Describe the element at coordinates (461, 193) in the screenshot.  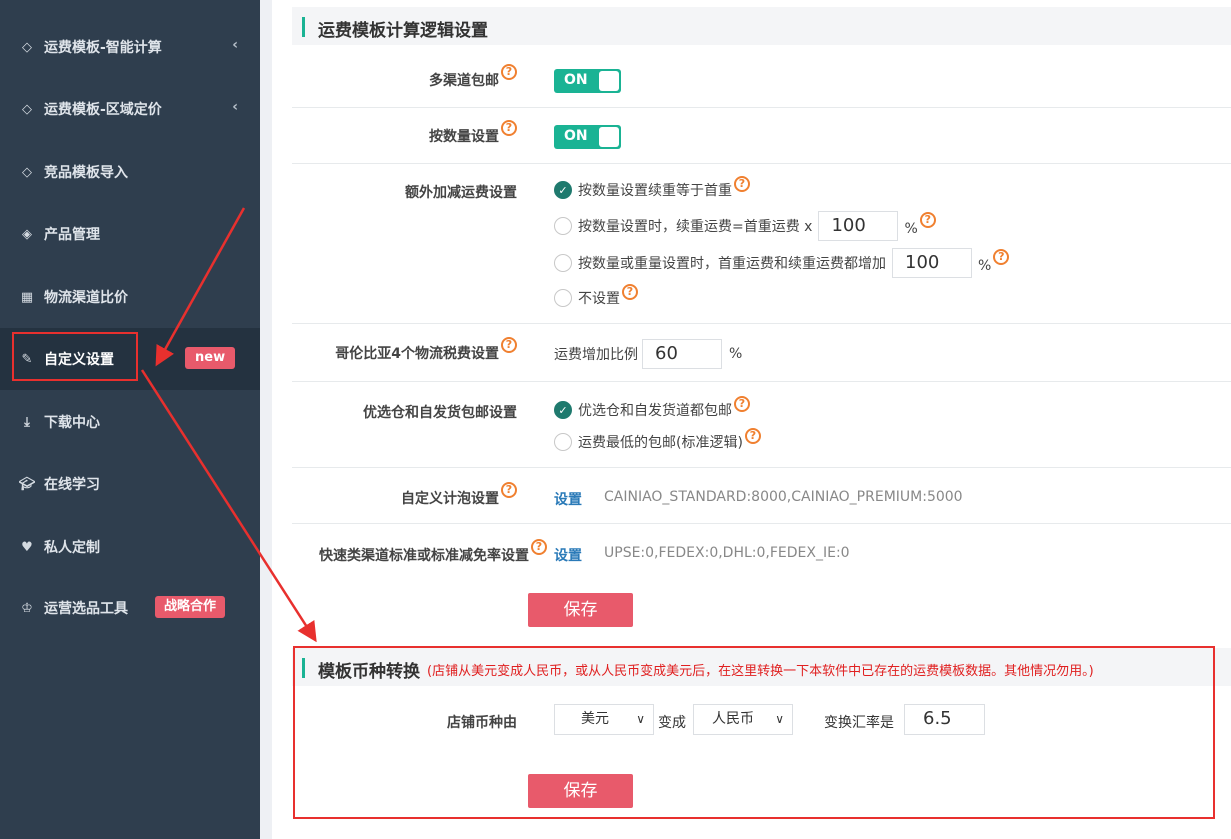
I see `extra-fee-label: 额外加减运费设置` at that location.